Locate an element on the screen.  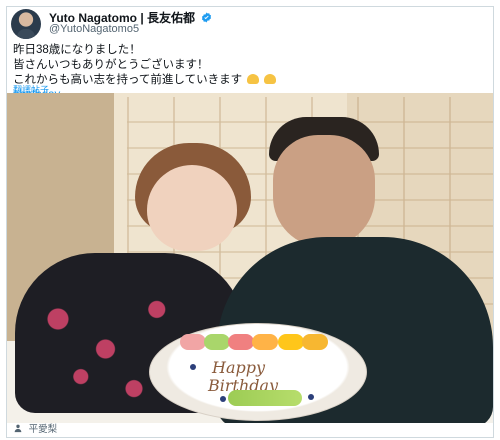
cake-fruit-row is located at coordinates (260, 347).